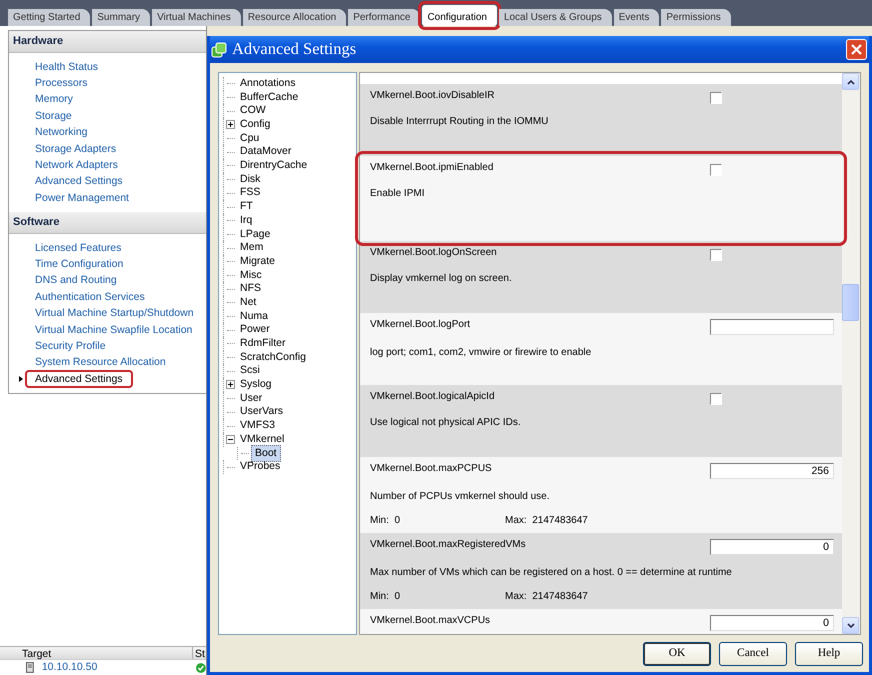 This screenshot has width=872, height=675. What do you see at coordinates (850, 81) in the screenshot?
I see `scroll-up-button` at bounding box center [850, 81].